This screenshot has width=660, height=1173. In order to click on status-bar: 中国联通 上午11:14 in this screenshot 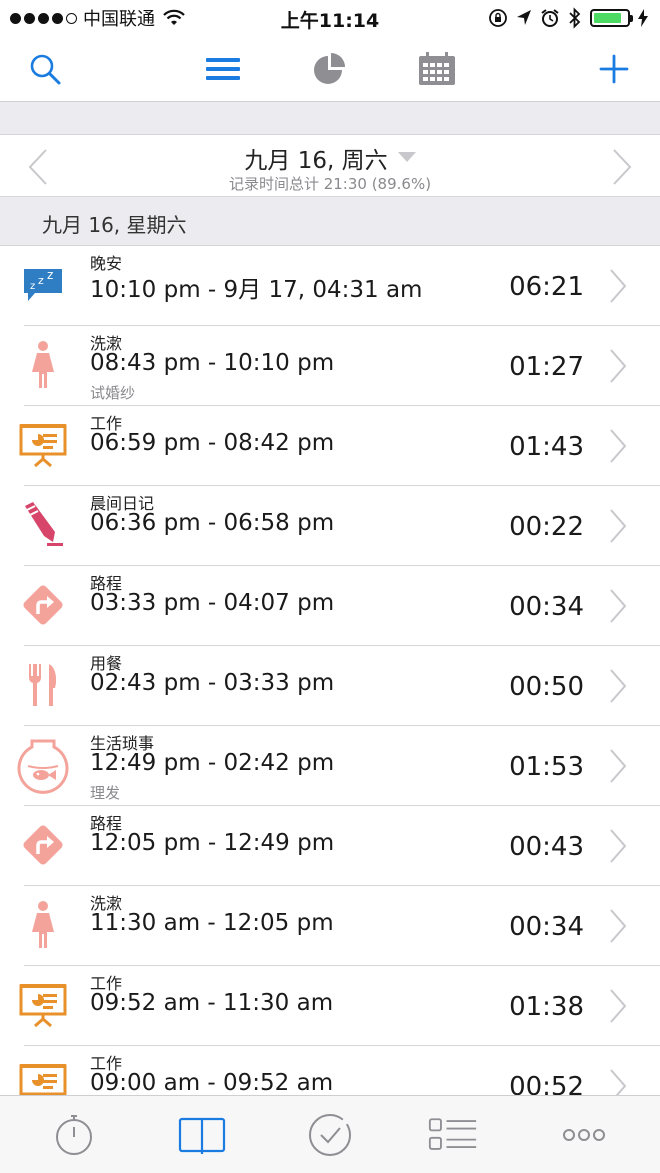, I will do `click(330, 18)`.